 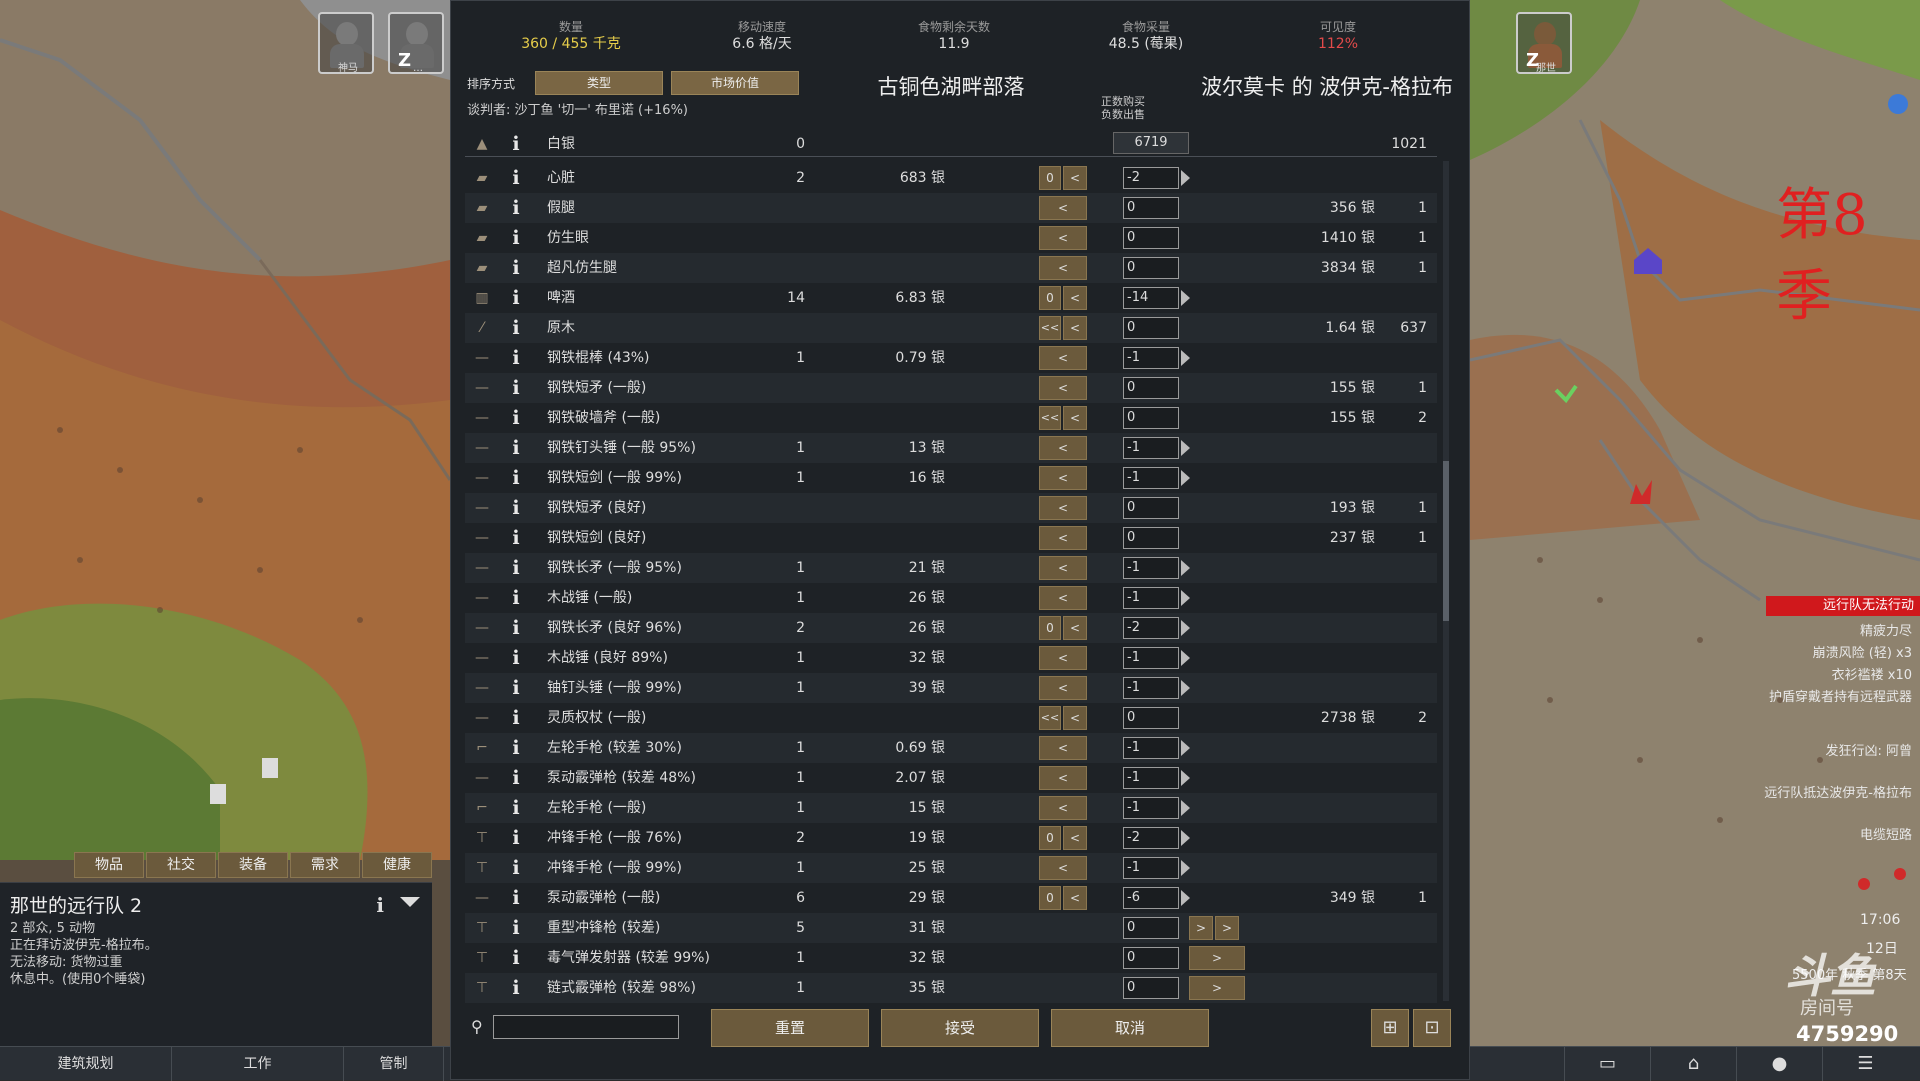 What do you see at coordinates (86, 1064) in the screenshot?
I see `architect-button: 建筑规划` at bounding box center [86, 1064].